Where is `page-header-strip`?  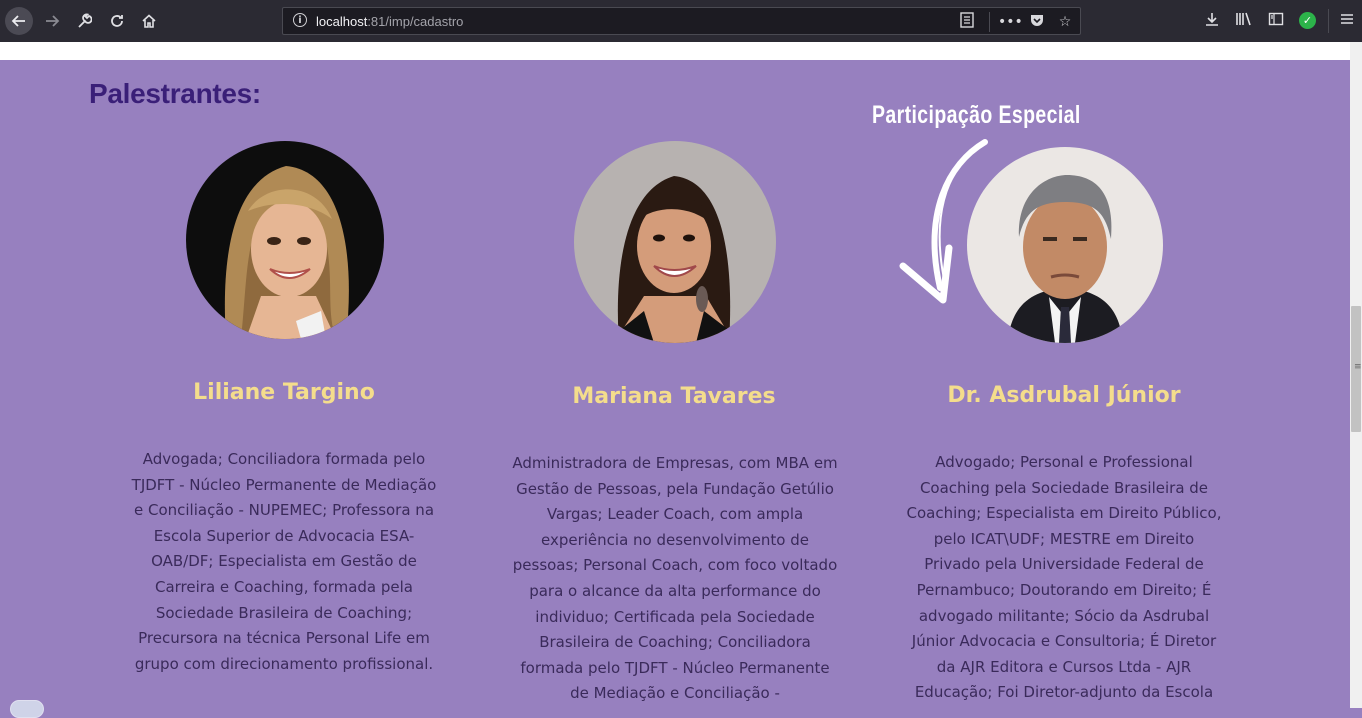 page-header-strip is located at coordinates (675, 51).